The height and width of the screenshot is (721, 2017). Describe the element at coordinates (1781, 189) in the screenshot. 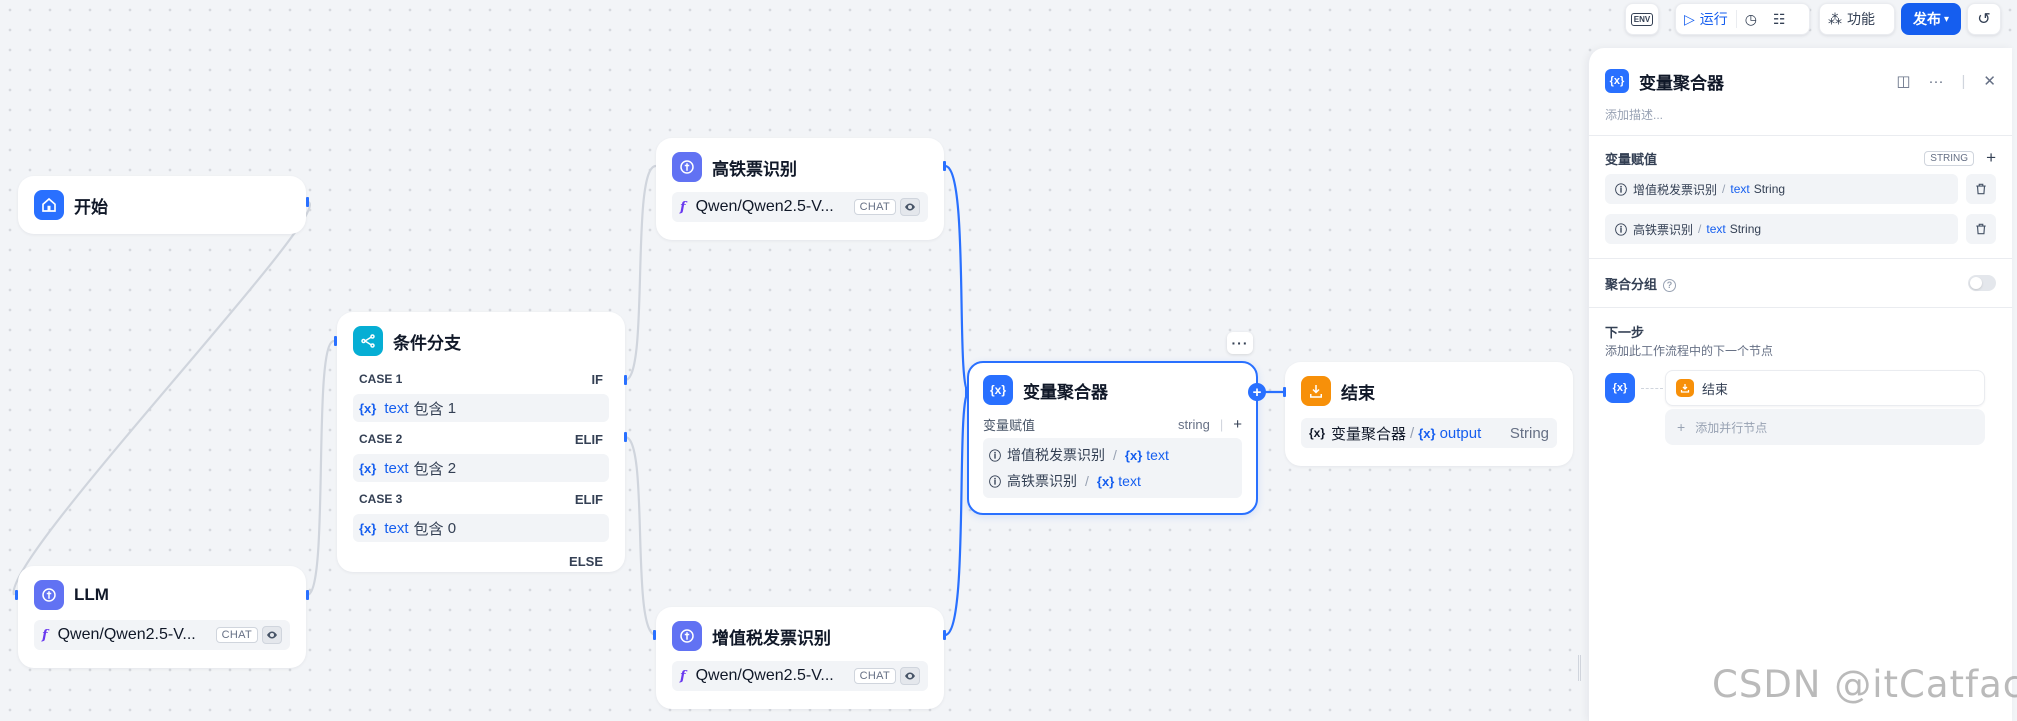

I see `variable-selector: ⓘ 增值税发票识别 / text String` at that location.